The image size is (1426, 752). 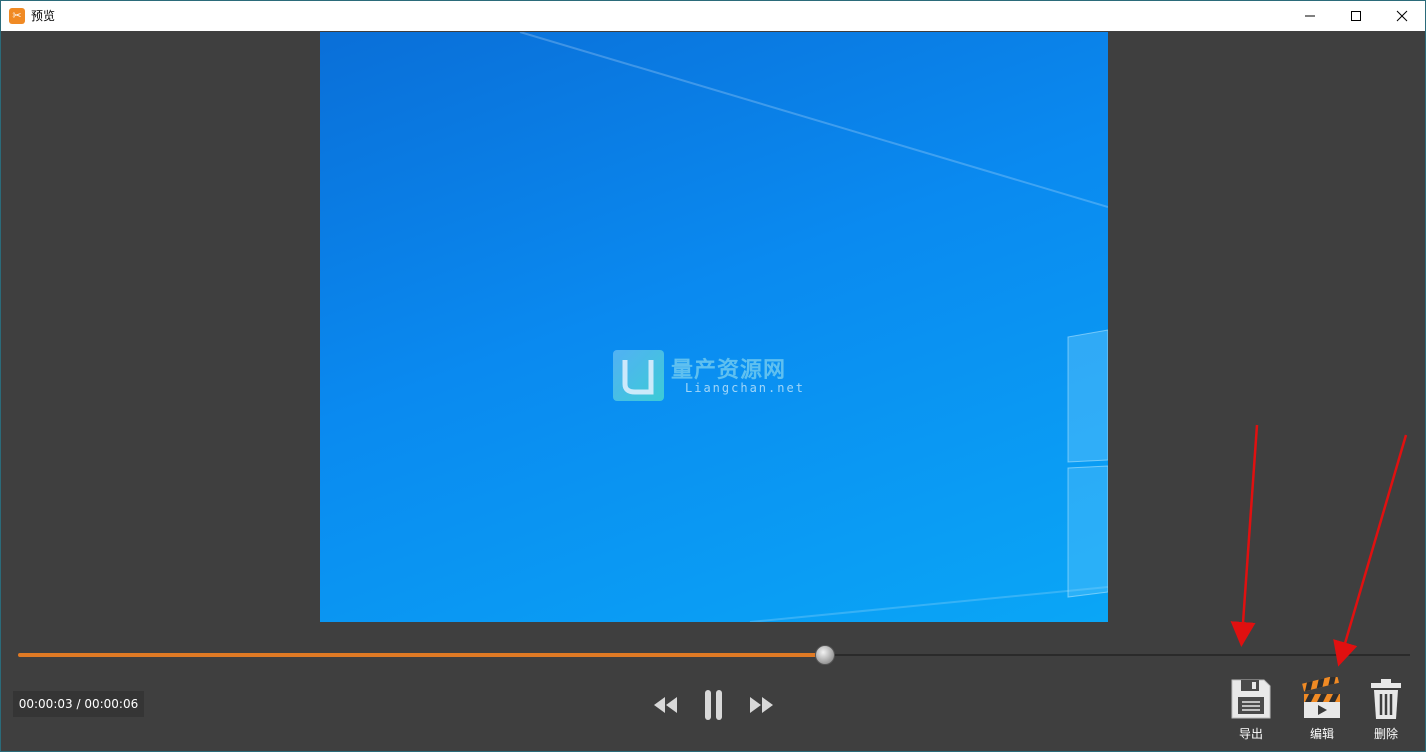 I want to click on minimize-button, so click(x=1310, y=16).